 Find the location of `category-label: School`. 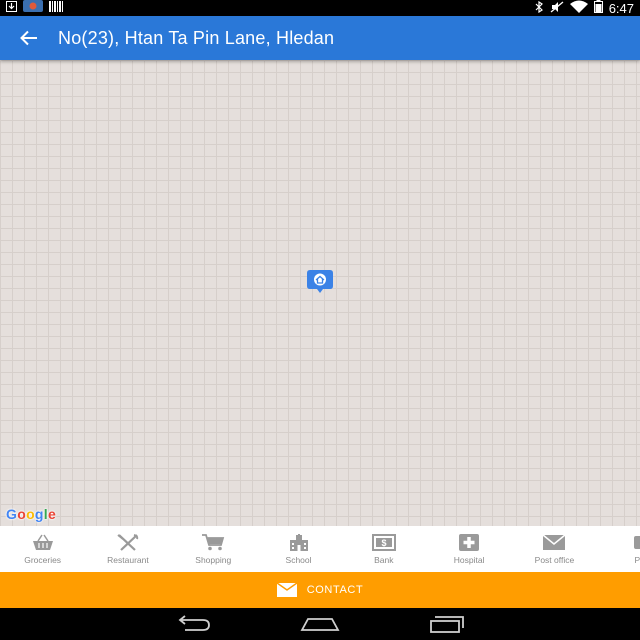

category-label: School is located at coordinates (298, 560).